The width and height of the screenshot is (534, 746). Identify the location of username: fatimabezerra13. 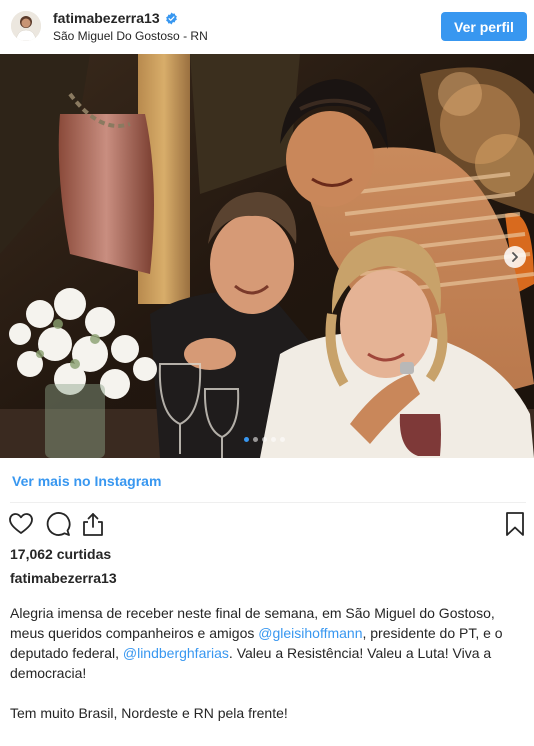
(106, 18).